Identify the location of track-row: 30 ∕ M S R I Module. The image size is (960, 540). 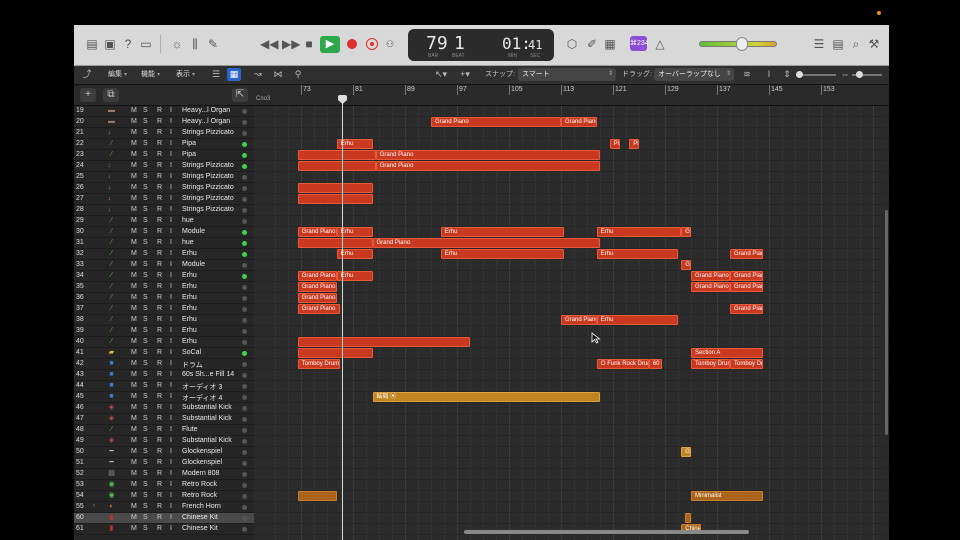
(164, 232).